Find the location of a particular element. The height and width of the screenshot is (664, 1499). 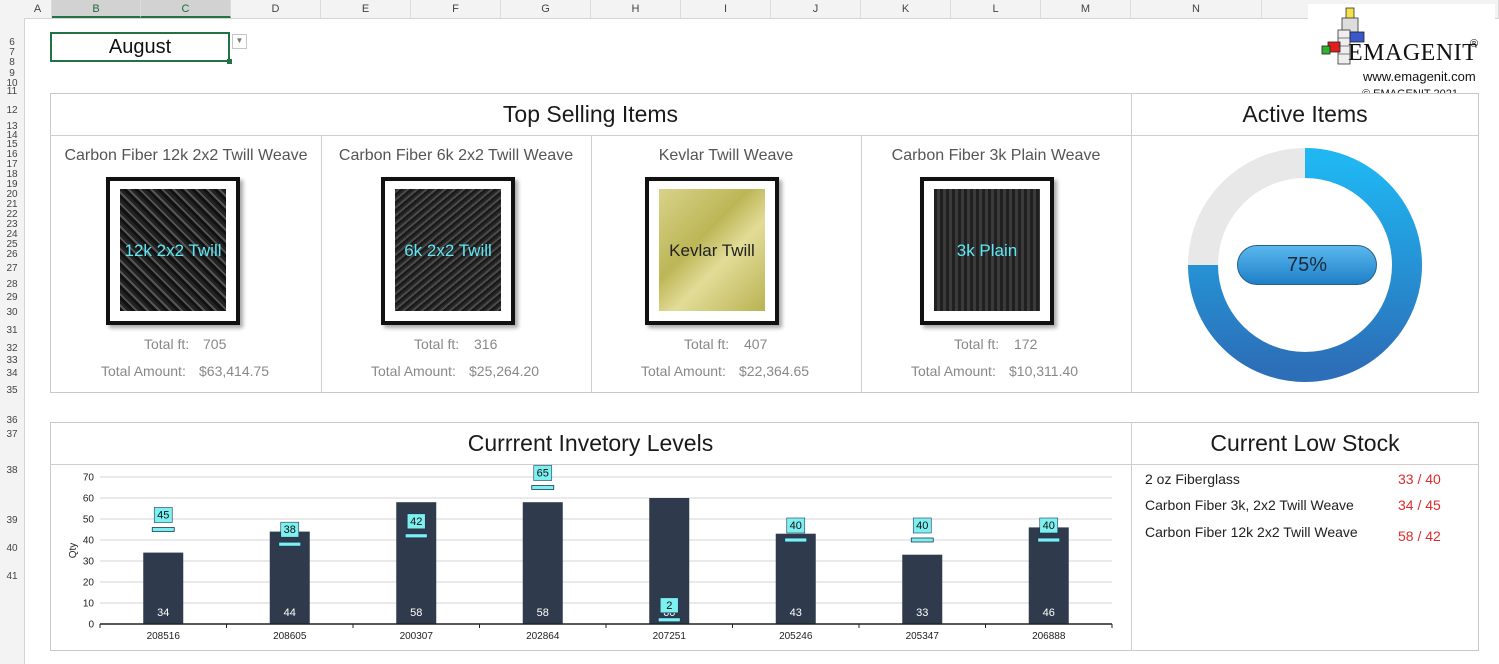

row-header-29: 29 is located at coordinates (12, 298).